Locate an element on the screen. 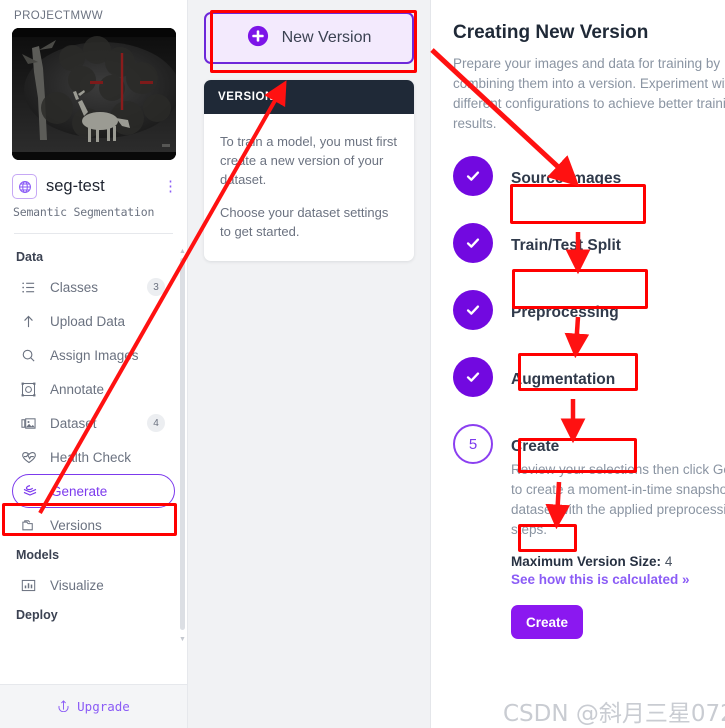 The height and width of the screenshot is (728, 725). globe-icon is located at coordinates (24, 186).